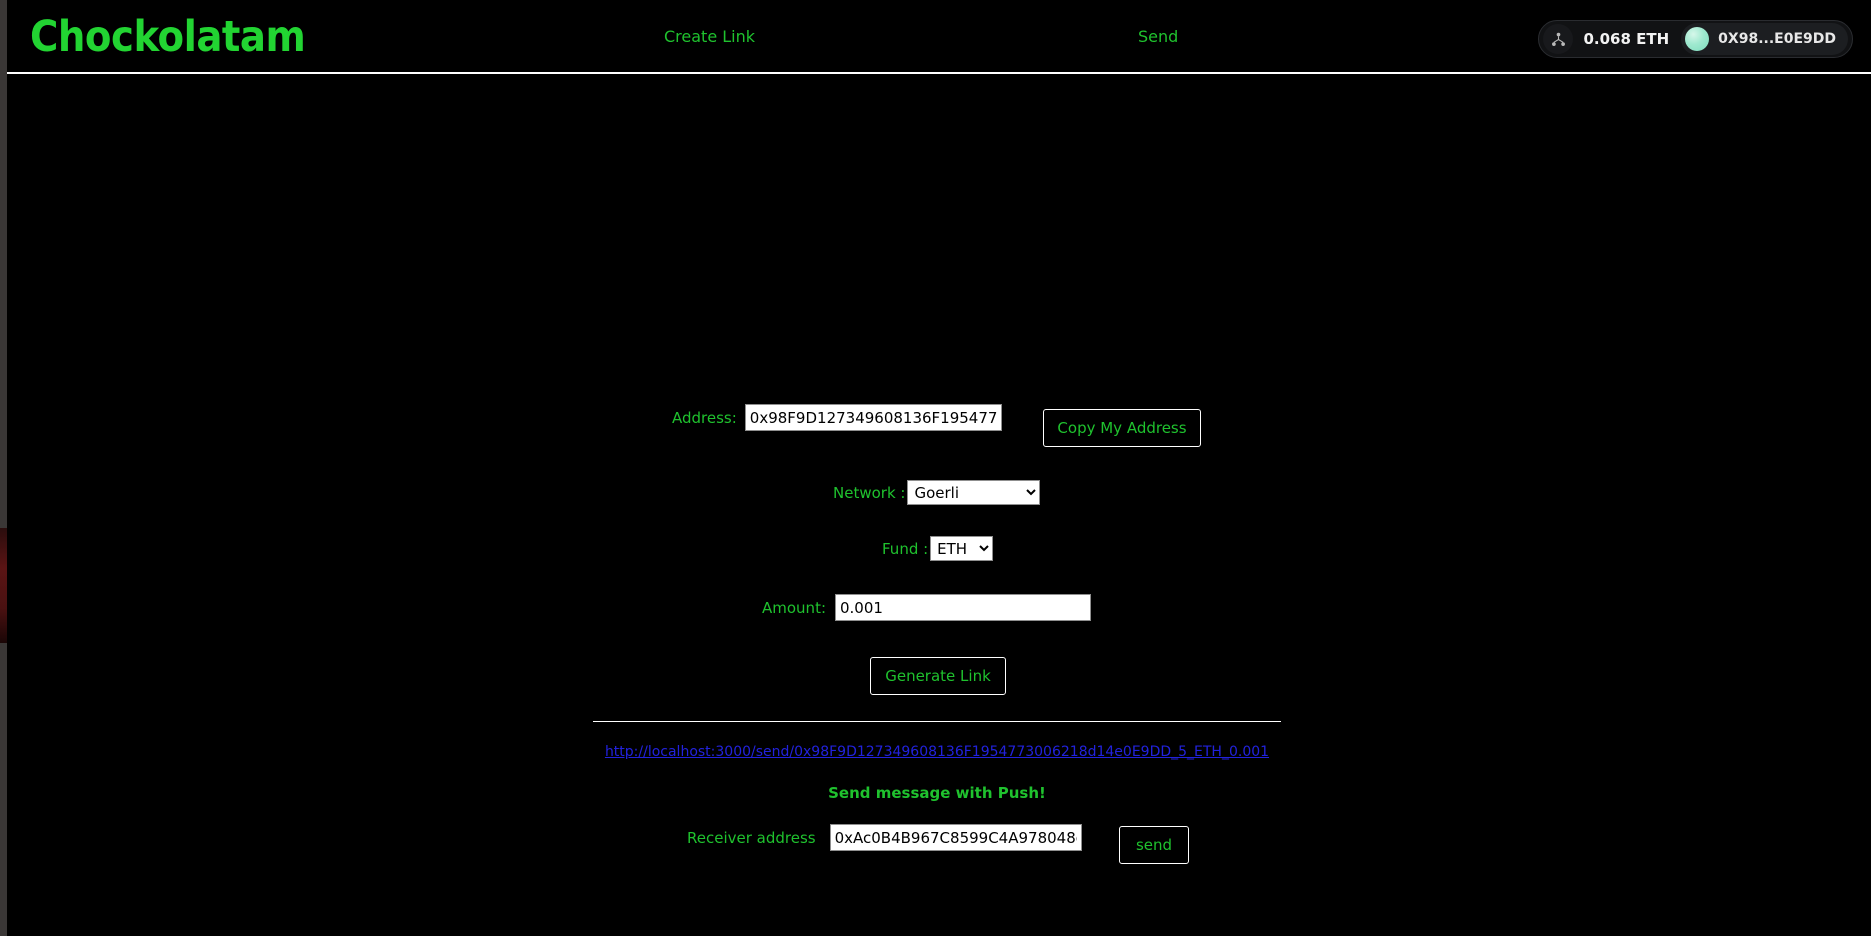 The image size is (1871, 936). Describe the element at coordinates (1626, 39) in the screenshot. I see `wallet-balance: 0.068 ETH` at that location.